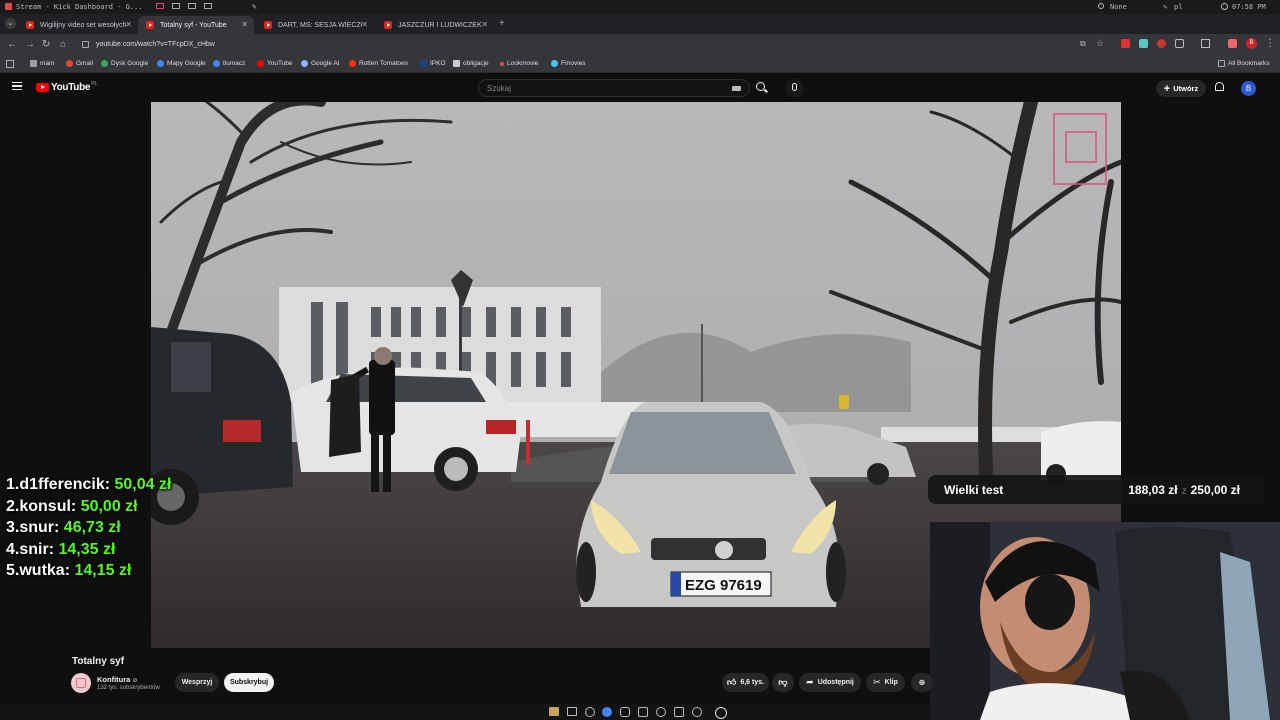  What do you see at coordinates (1251, 43) in the screenshot?
I see `profile-avatar: B` at bounding box center [1251, 43].